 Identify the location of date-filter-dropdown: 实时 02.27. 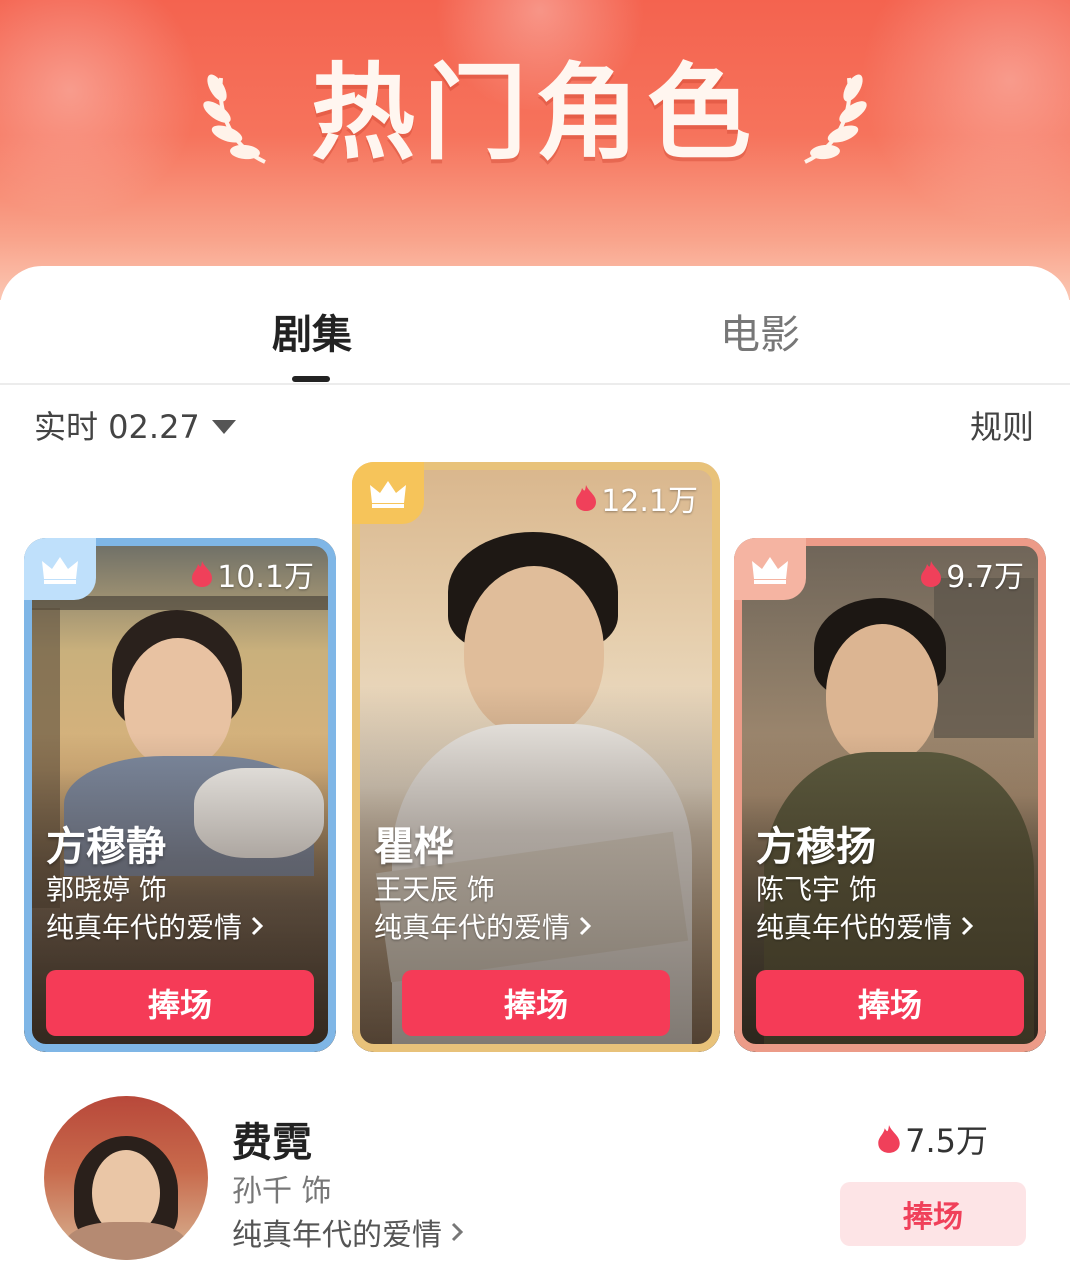
(135, 425).